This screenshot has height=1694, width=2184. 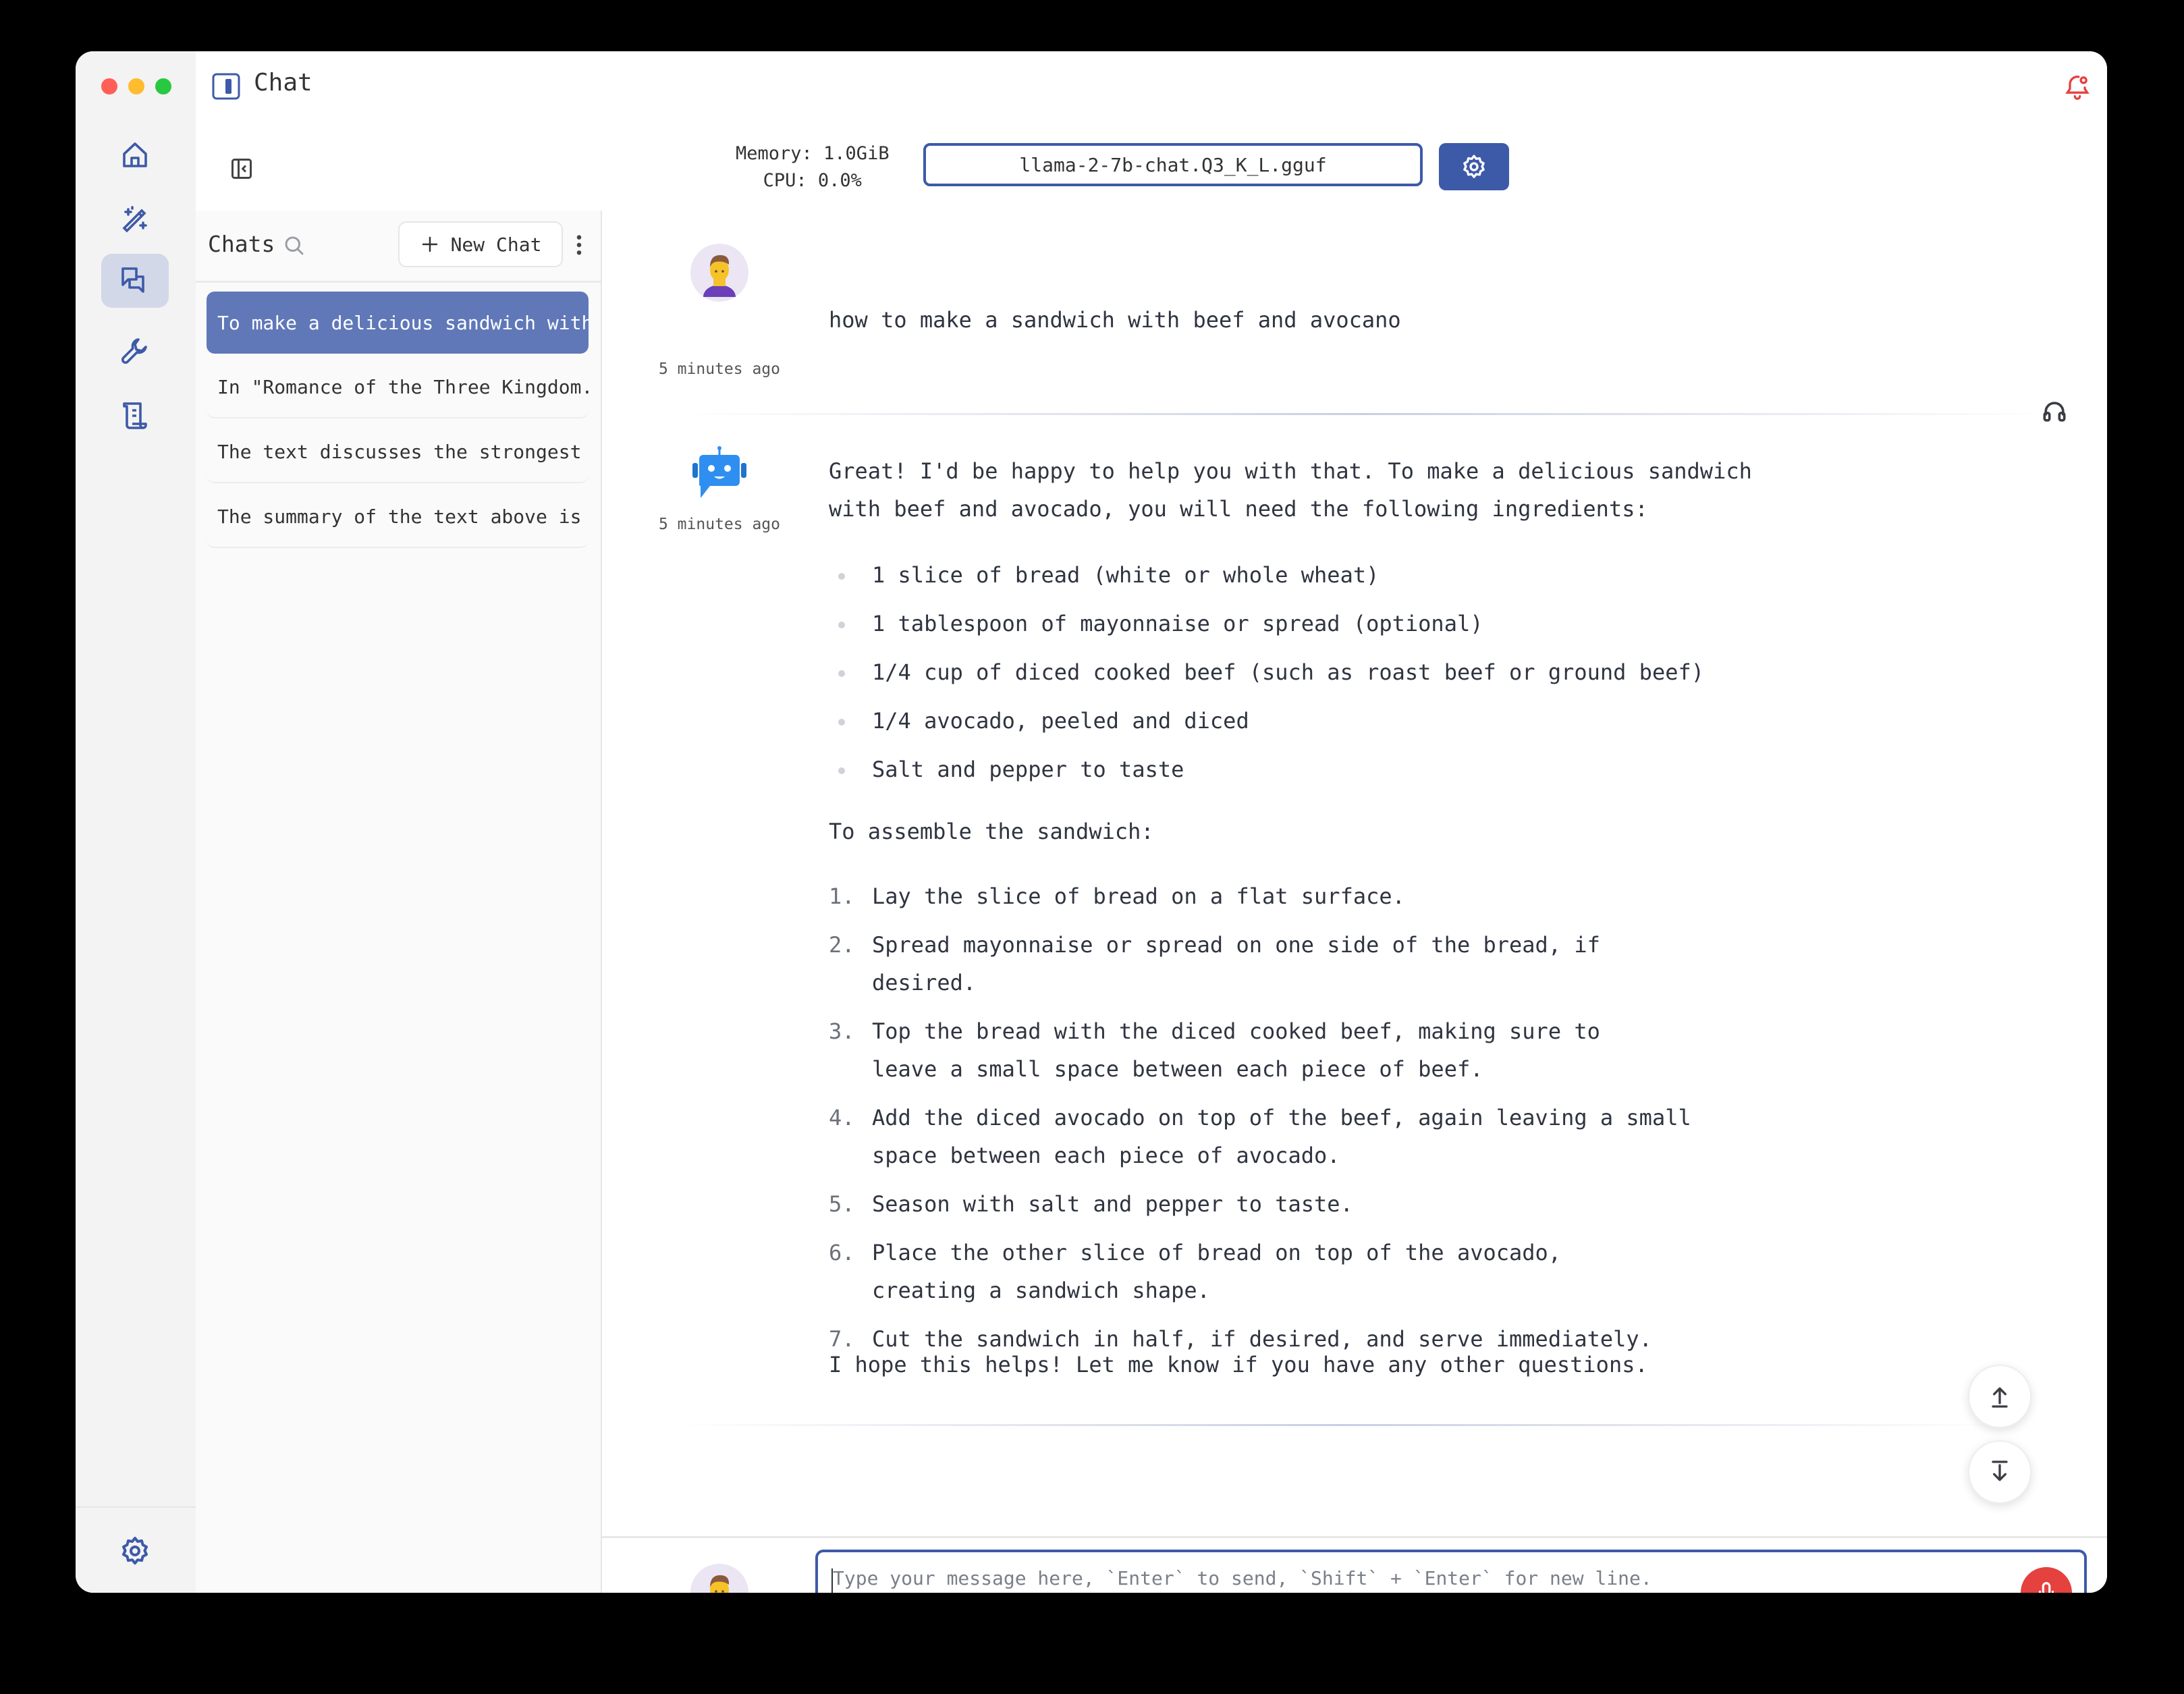 I want to click on minimize-window-button, so click(x=136, y=86).